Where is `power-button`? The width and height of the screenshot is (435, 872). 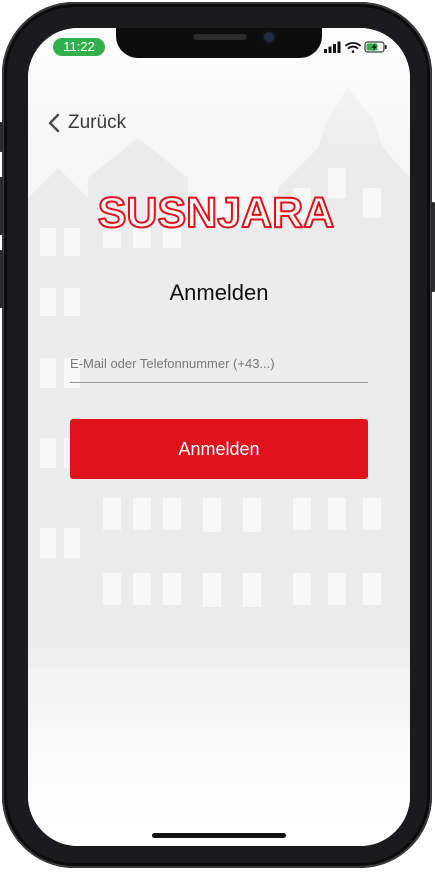
power-button is located at coordinates (433, 247).